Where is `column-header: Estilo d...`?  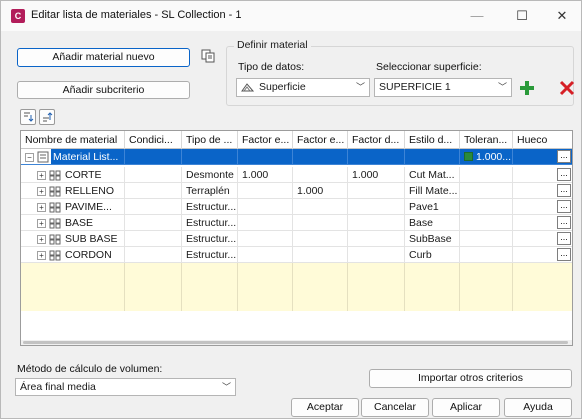
column-header: Estilo d... is located at coordinates (432, 140).